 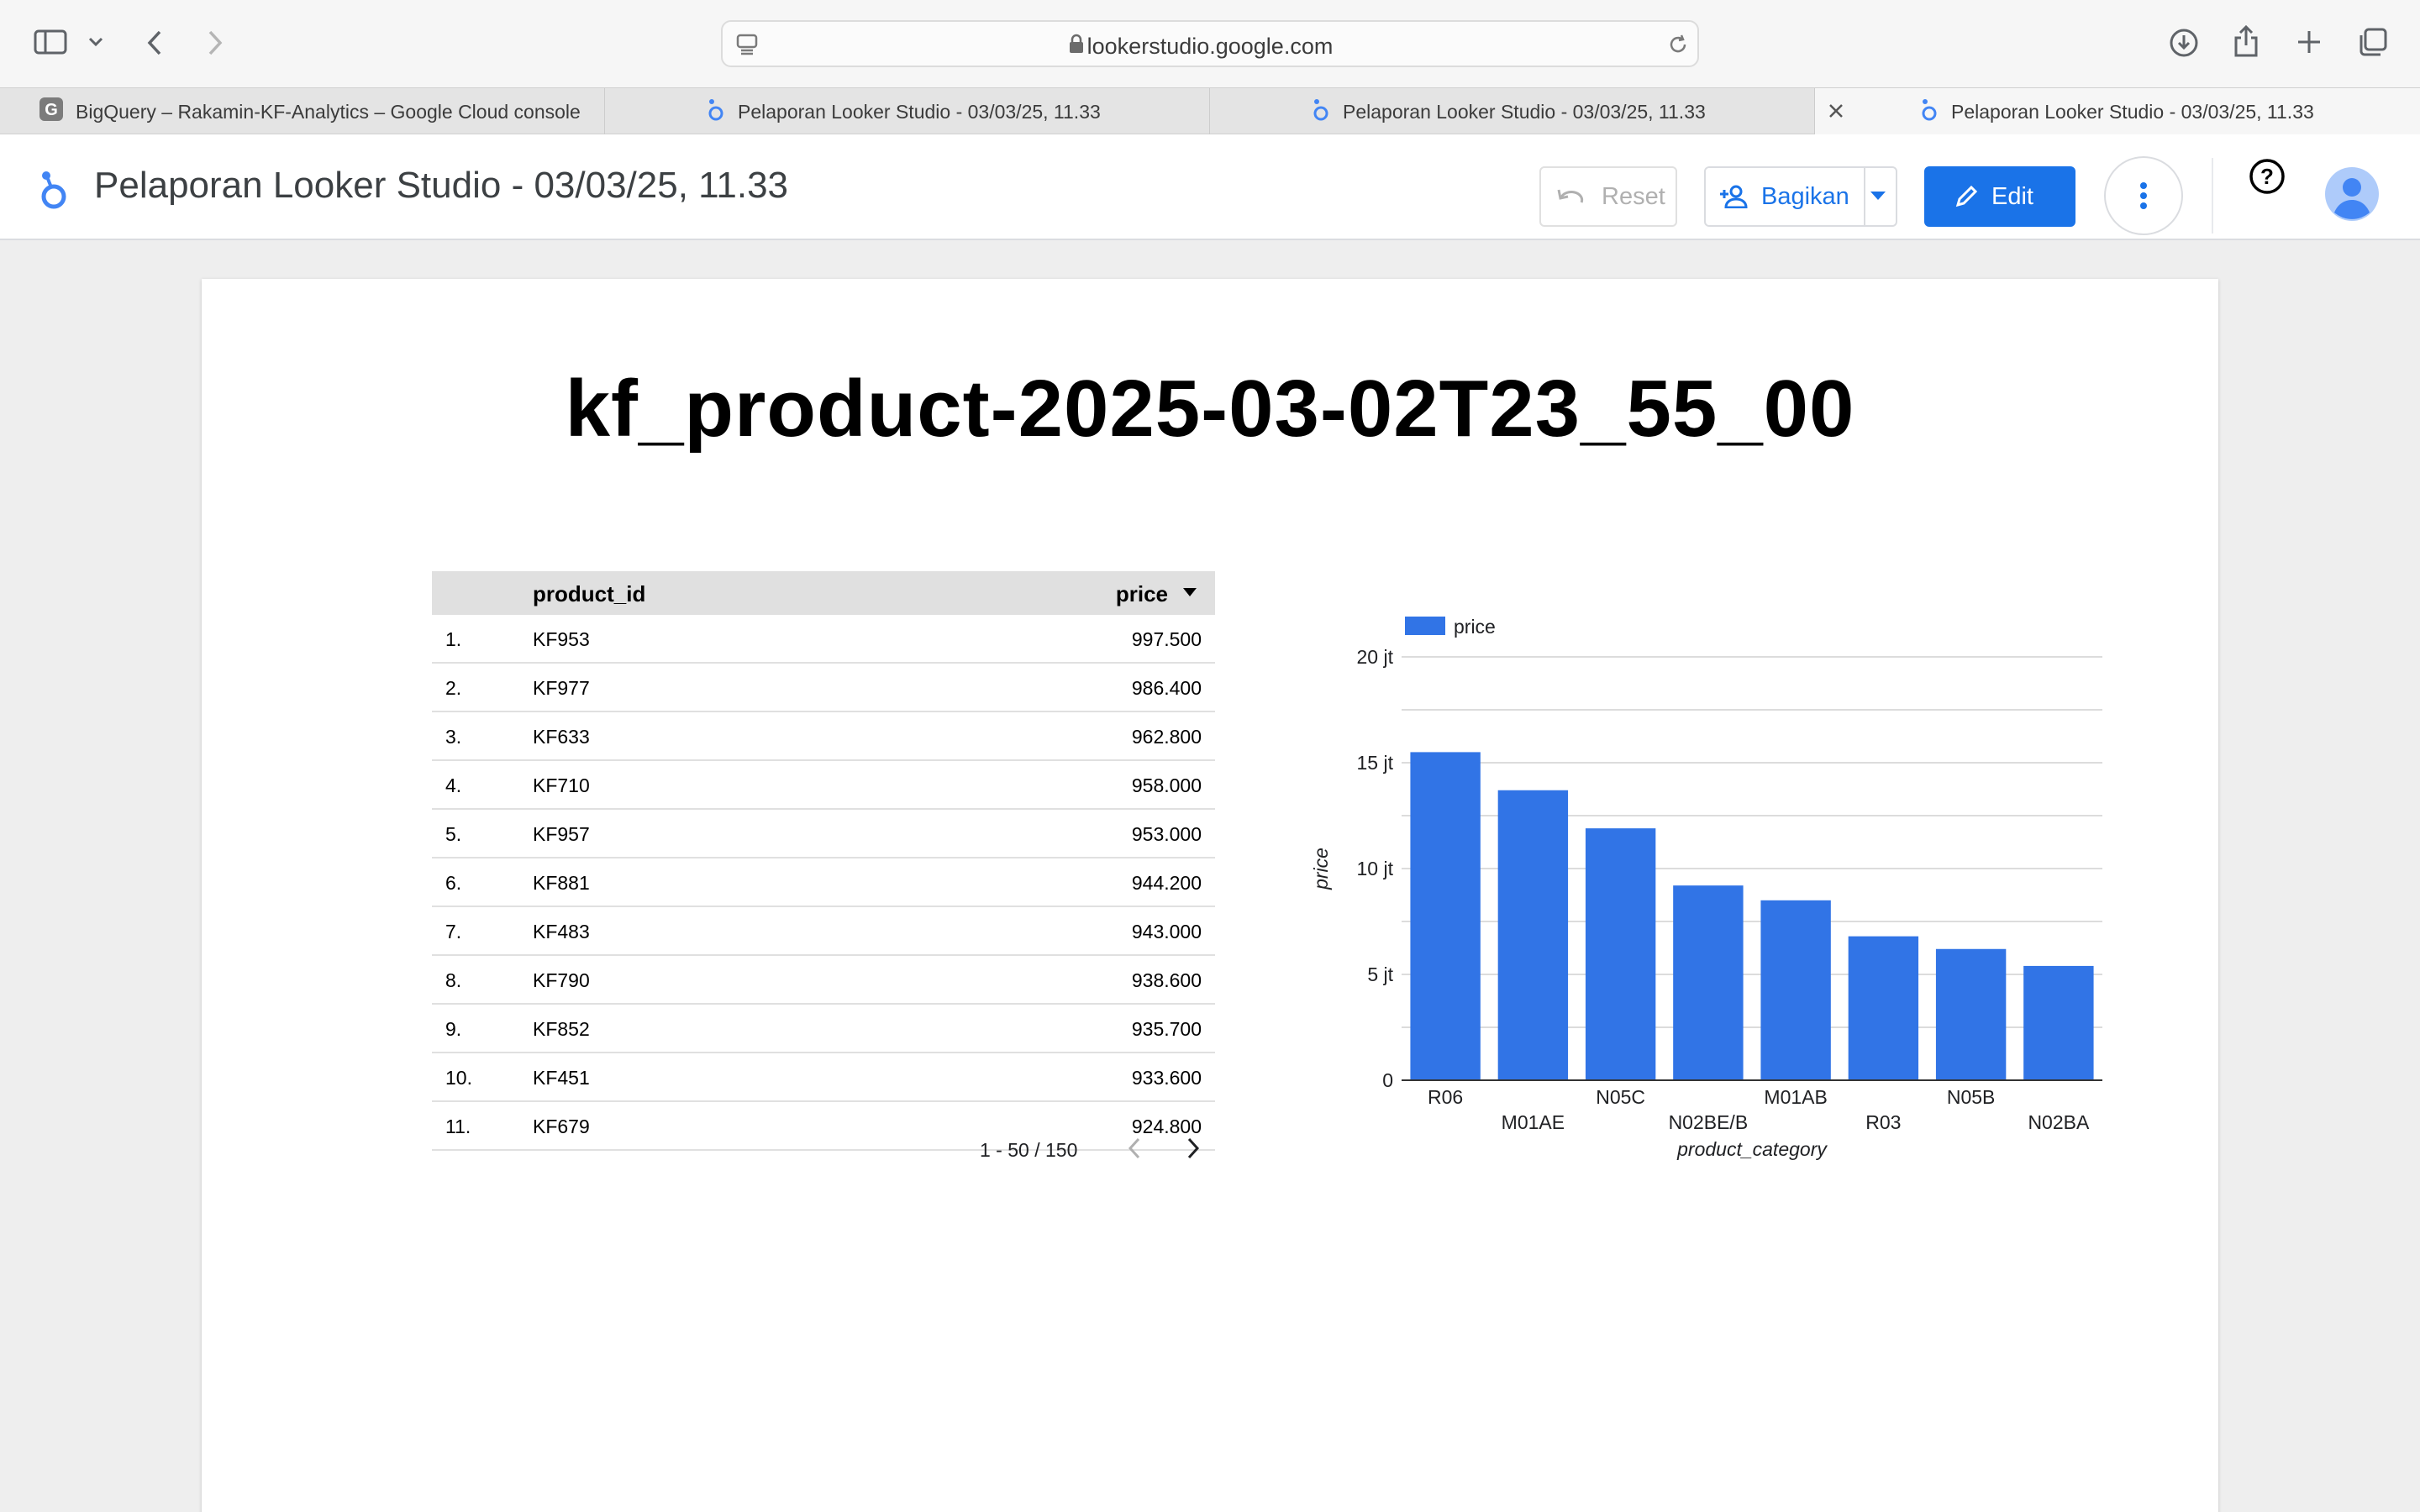 I want to click on table-row: 7. KF483 943.000, so click(x=824, y=931).